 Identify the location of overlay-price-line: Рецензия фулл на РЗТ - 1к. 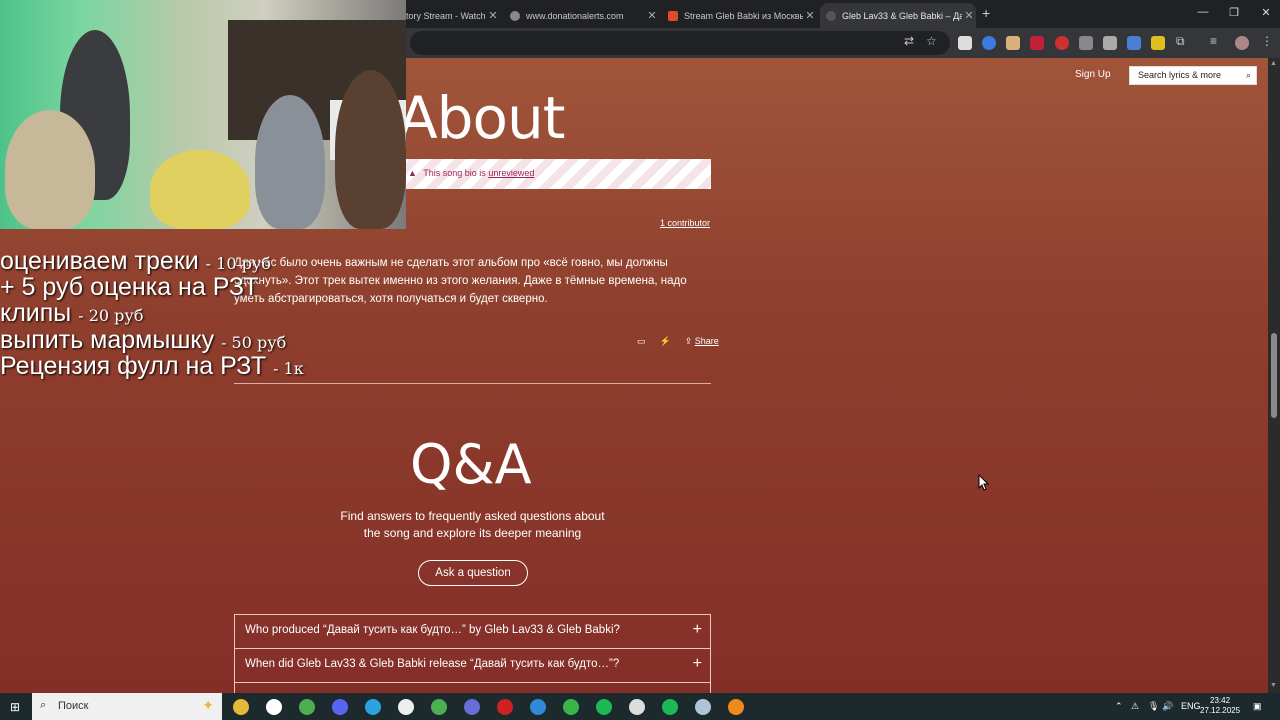
(152, 367).